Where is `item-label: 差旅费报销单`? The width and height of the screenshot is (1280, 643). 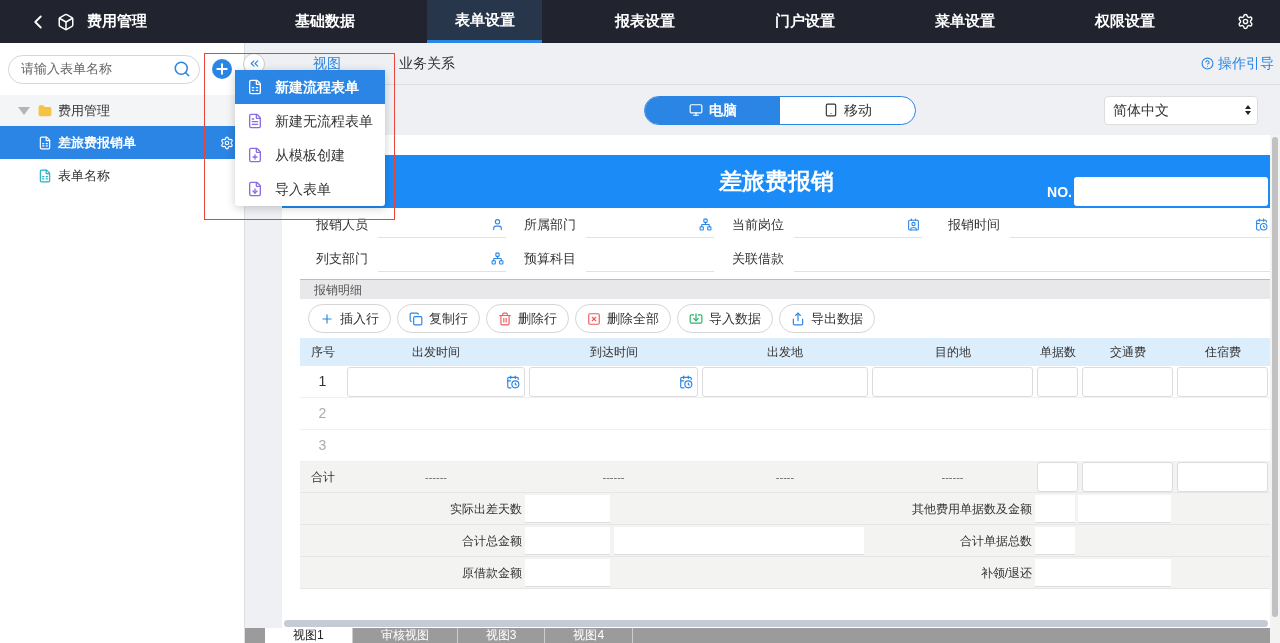 item-label: 差旅费报销单 is located at coordinates (97, 142).